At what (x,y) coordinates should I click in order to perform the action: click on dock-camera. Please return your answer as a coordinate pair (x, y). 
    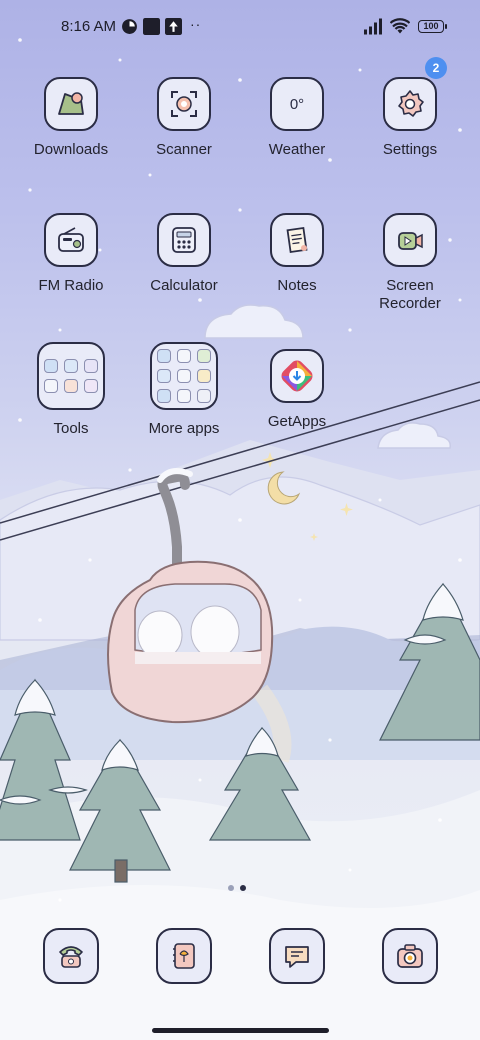
    Looking at the image, I should click on (410, 956).